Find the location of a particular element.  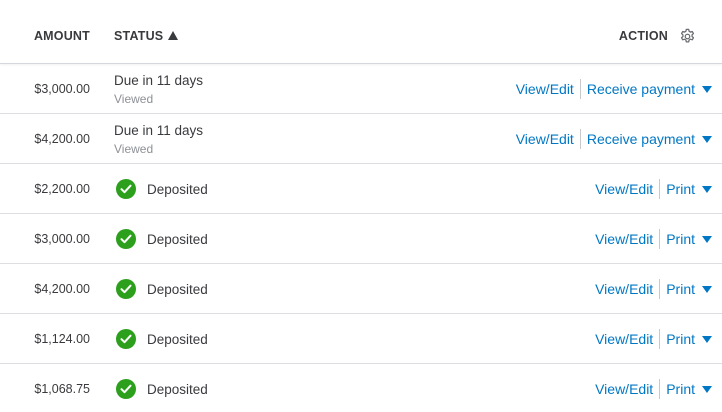

status-column-header: STATUS is located at coordinates (146, 36).